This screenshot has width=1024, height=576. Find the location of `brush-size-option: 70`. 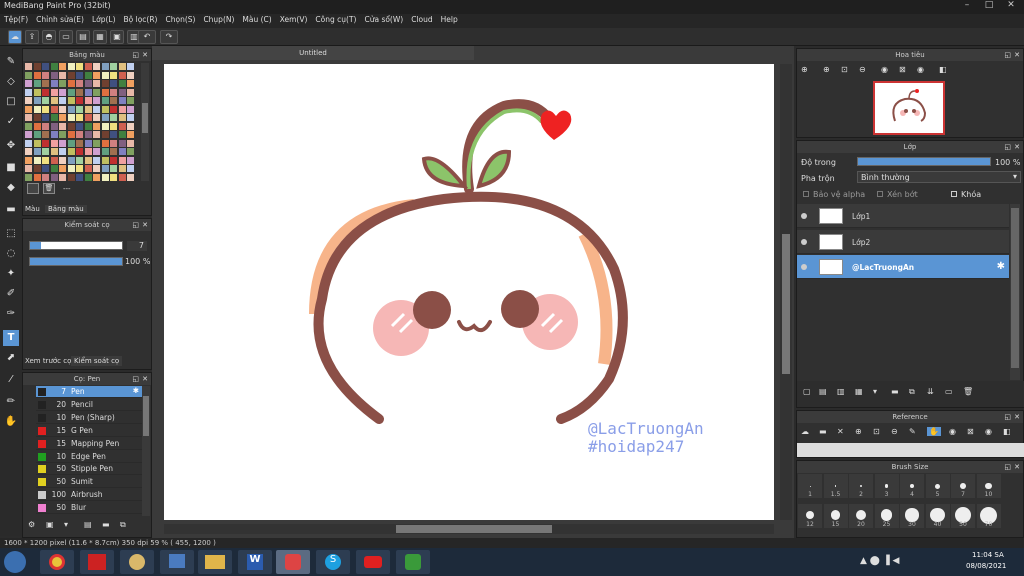

brush-size-option: 70 is located at coordinates (988, 516).